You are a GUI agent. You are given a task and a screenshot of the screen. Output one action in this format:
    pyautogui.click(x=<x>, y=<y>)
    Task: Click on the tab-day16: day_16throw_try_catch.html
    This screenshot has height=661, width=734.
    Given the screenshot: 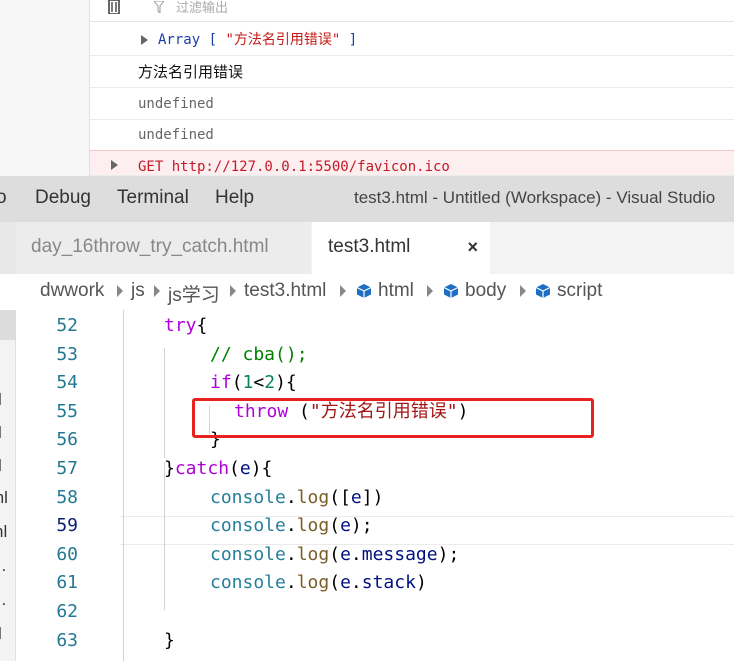 What is the action you would take?
    pyautogui.click(x=164, y=248)
    